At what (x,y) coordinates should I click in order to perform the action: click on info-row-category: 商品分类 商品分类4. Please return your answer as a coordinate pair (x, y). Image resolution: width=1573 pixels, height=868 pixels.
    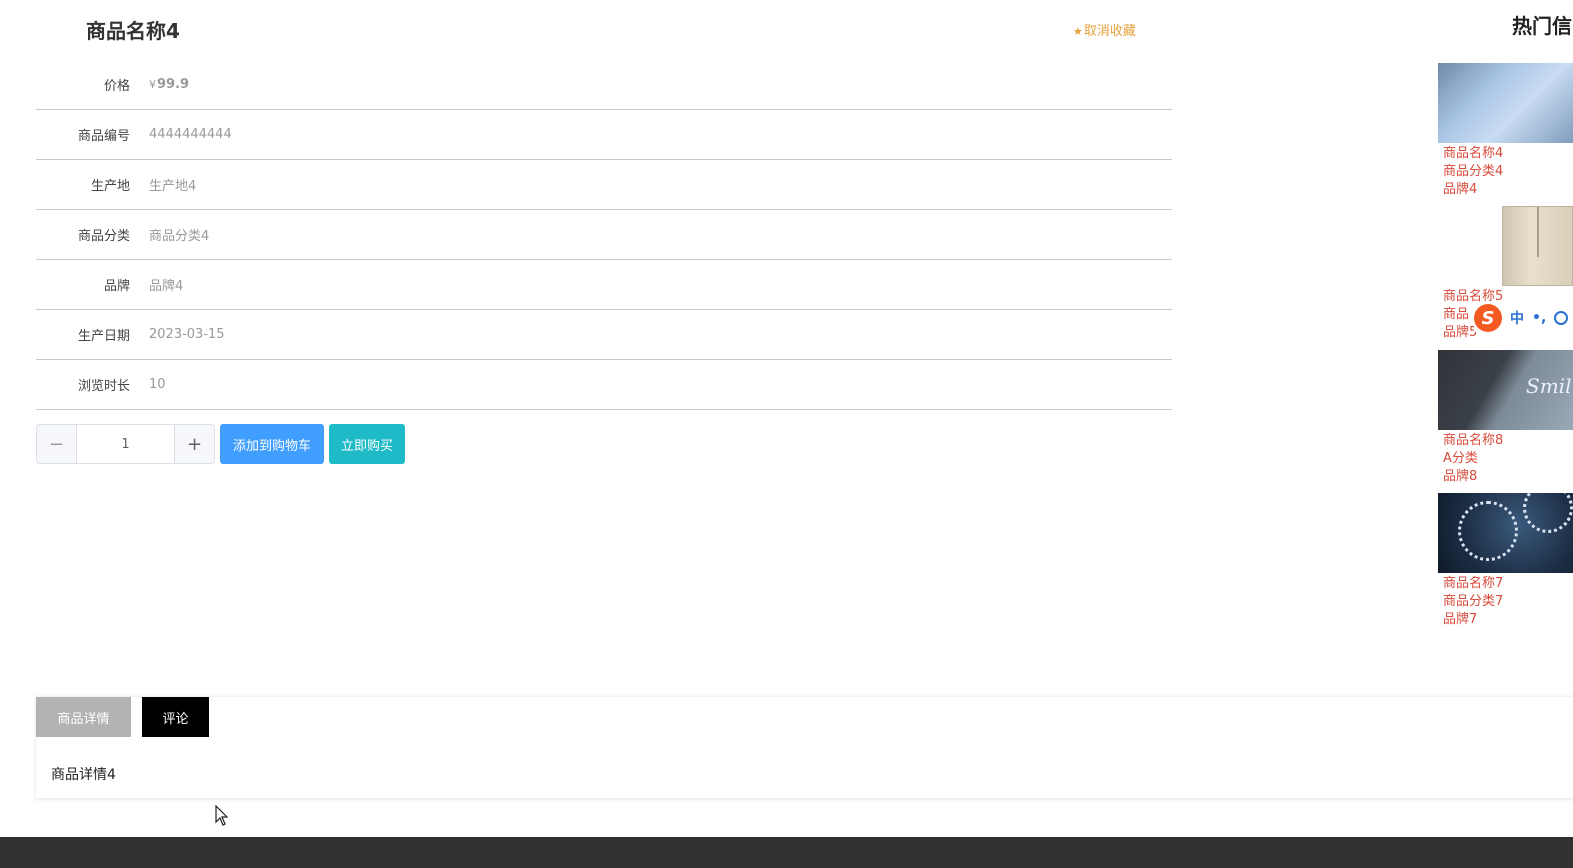
    Looking at the image, I should click on (604, 235).